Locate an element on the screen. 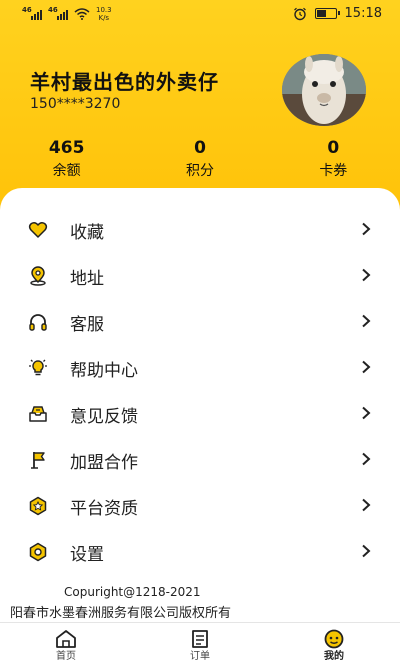 The height and width of the screenshot is (660, 400). menu-item-customer-service: 客服 is located at coordinates (200, 321).